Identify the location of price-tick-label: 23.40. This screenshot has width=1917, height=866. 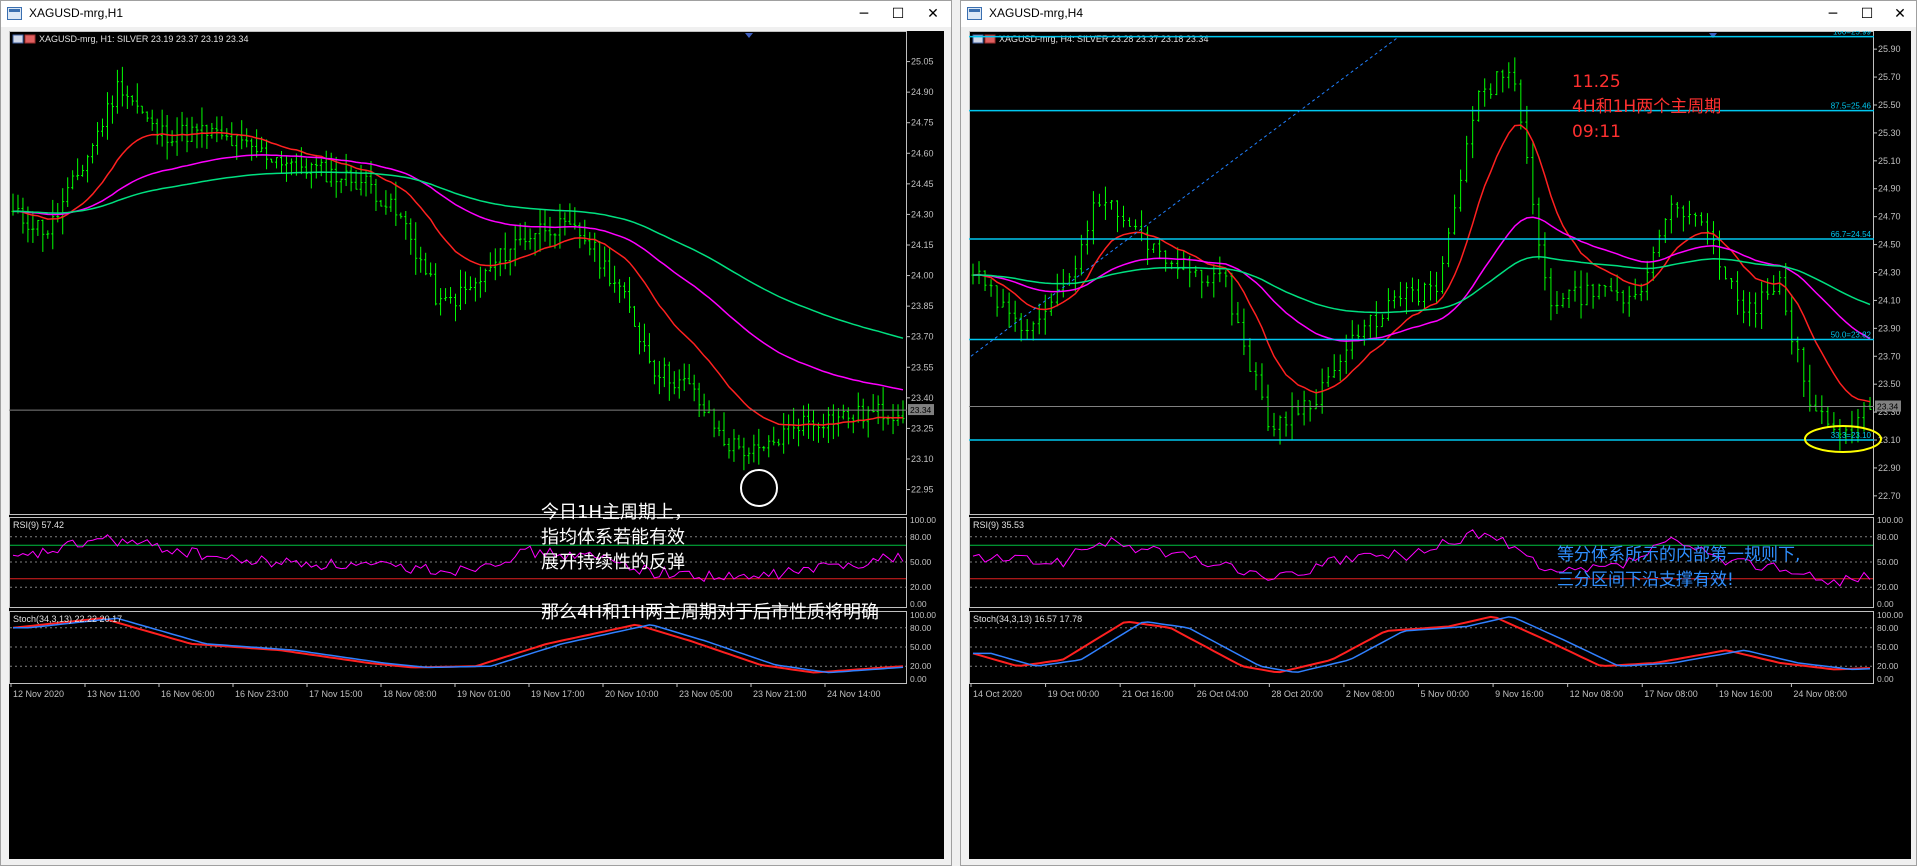
(922, 398).